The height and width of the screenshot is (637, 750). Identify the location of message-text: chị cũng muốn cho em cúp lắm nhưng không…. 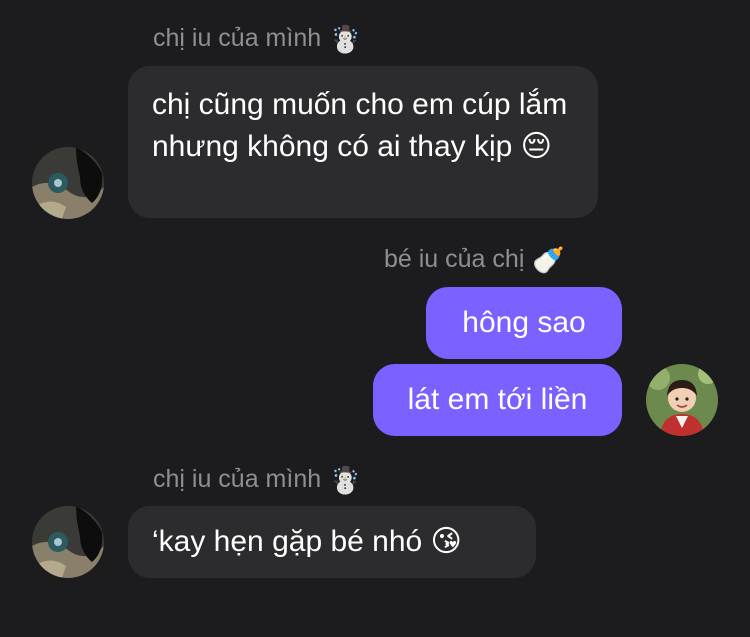
(360, 125).